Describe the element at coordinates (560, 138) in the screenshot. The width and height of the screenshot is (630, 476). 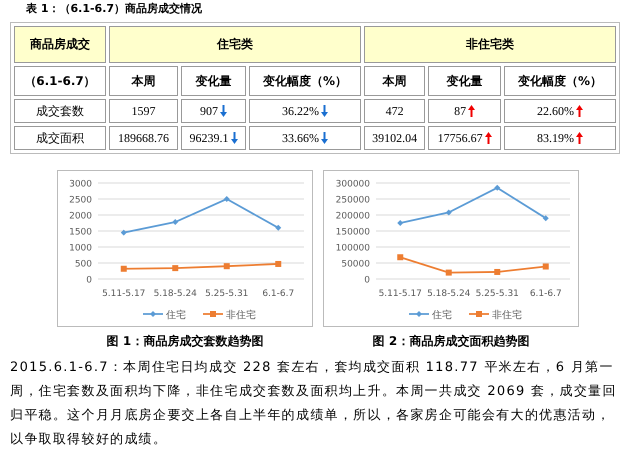
I see `table-cell: 83.19%` at that location.